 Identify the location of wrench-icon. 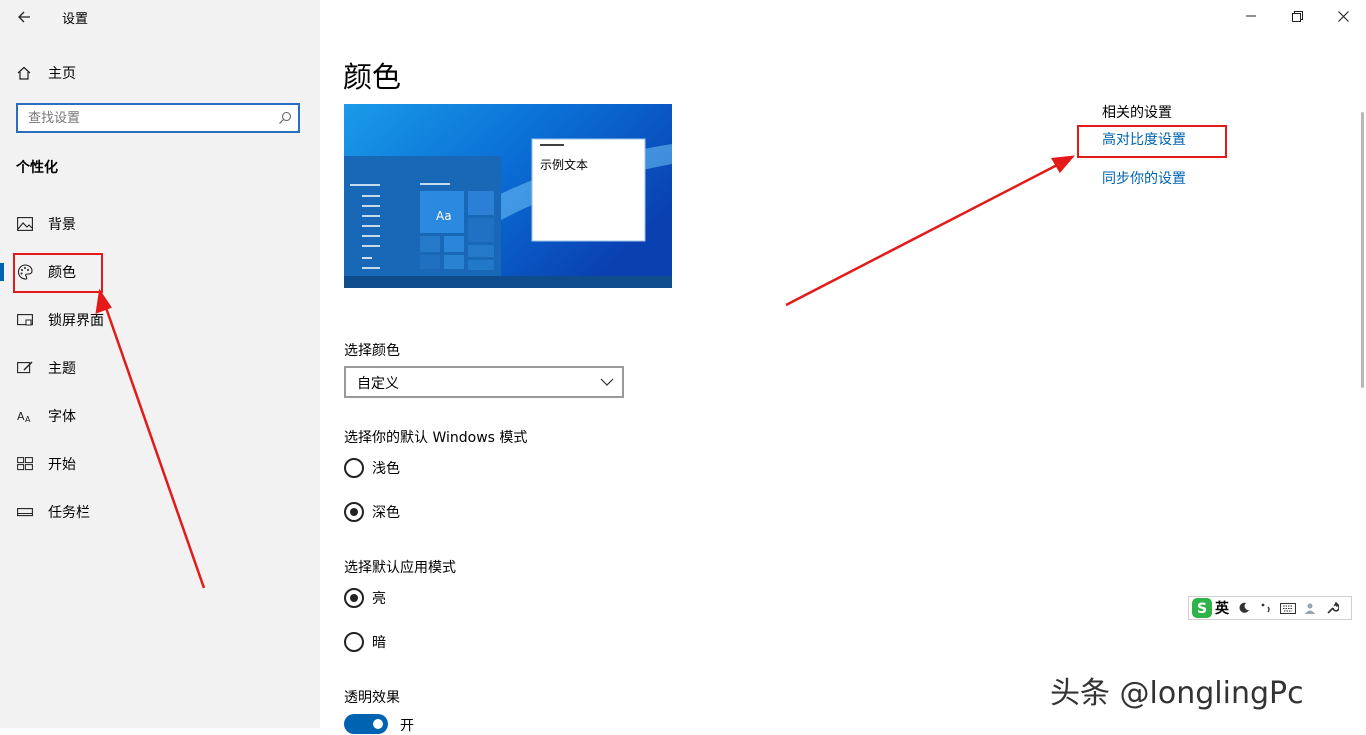
(1332, 608).